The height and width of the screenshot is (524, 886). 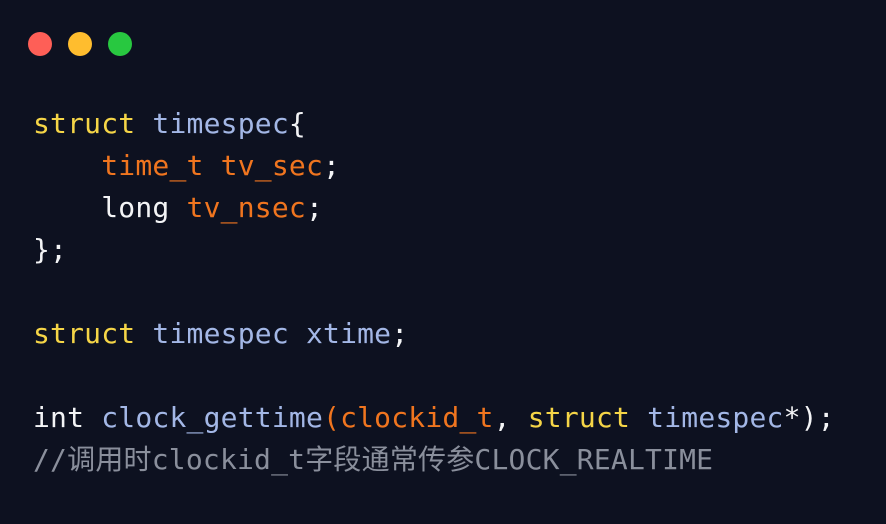 What do you see at coordinates (434, 250) in the screenshot?
I see `code-line-4: };` at bounding box center [434, 250].